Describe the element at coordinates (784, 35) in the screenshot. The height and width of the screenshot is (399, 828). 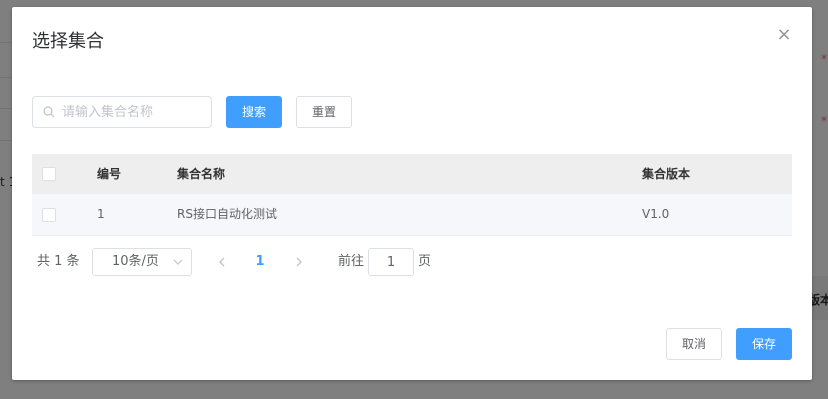
I see `close-icon: ×` at that location.